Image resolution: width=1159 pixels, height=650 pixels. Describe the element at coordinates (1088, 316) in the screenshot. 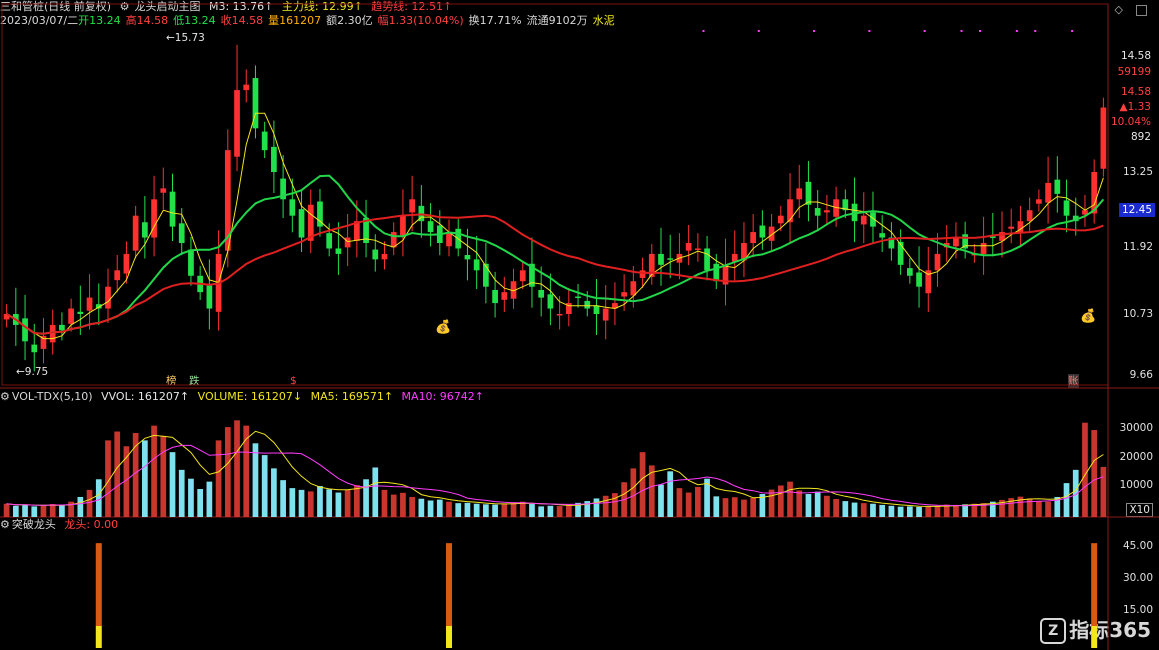

I see `money-bag-icon: 💰` at that location.